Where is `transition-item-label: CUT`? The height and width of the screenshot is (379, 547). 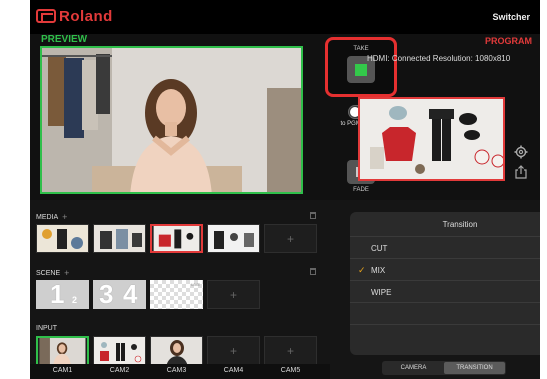 transition-item-label: CUT is located at coordinates (379, 248).